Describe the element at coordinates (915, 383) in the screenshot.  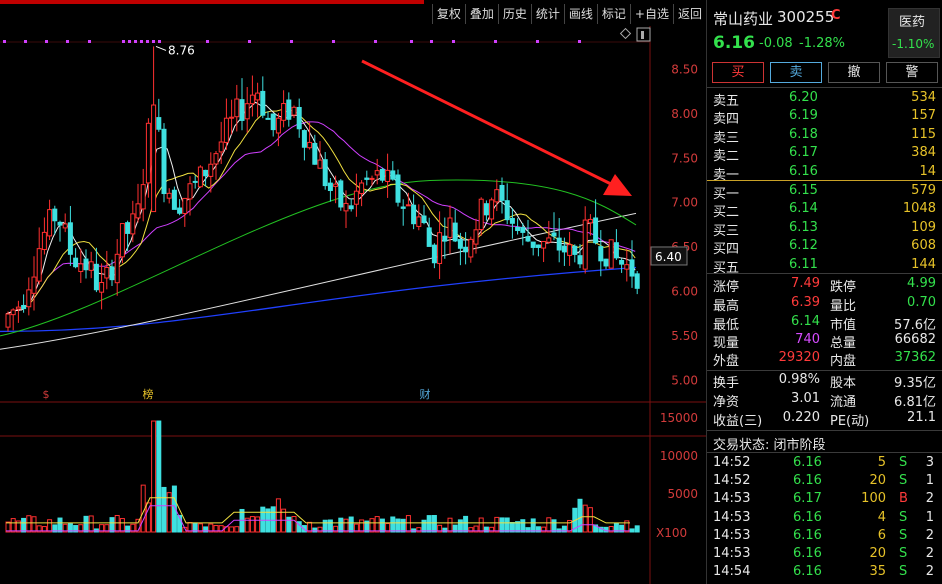
I see `shares-value: 9.35亿` at that location.